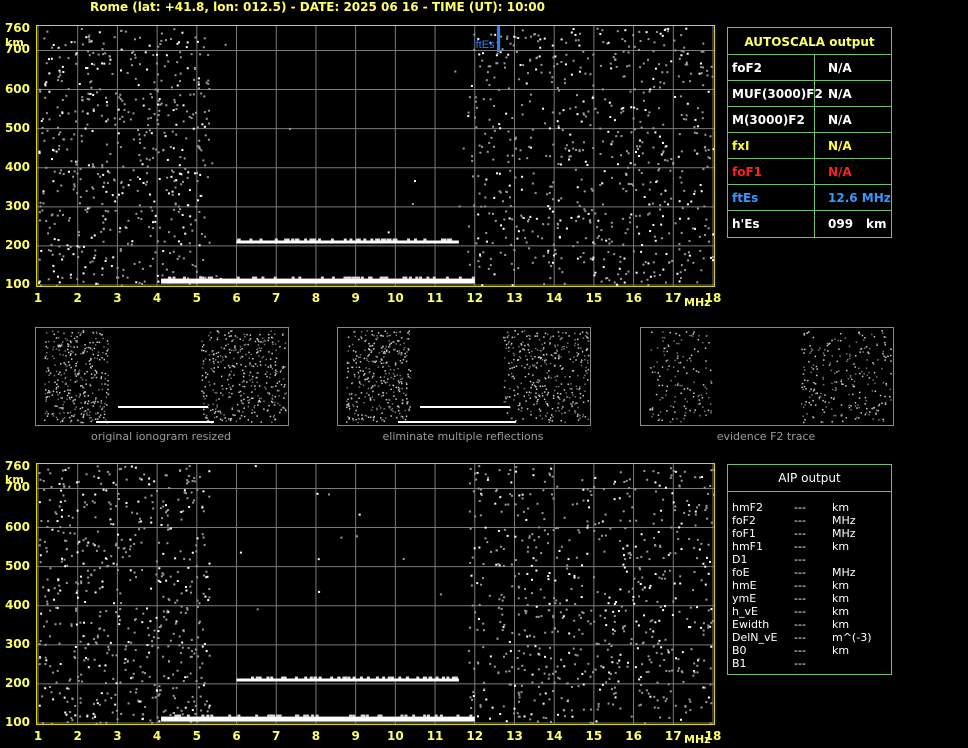 This screenshot has height=748, width=968. I want to click on y-tick-label: 300, so click(17, 205).